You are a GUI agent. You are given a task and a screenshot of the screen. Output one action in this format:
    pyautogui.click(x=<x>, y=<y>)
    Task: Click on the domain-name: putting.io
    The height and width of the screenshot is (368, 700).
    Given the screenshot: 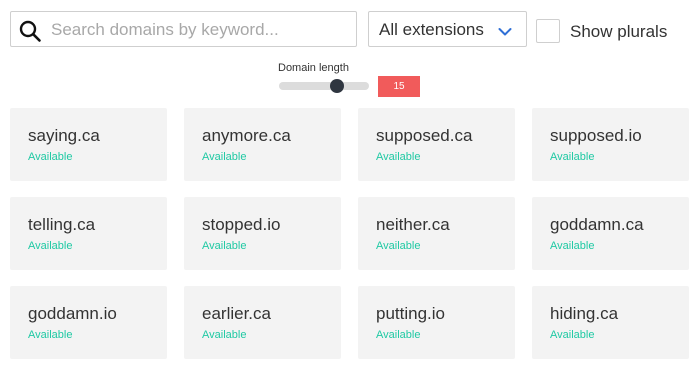 What is the action you would take?
    pyautogui.click(x=410, y=313)
    